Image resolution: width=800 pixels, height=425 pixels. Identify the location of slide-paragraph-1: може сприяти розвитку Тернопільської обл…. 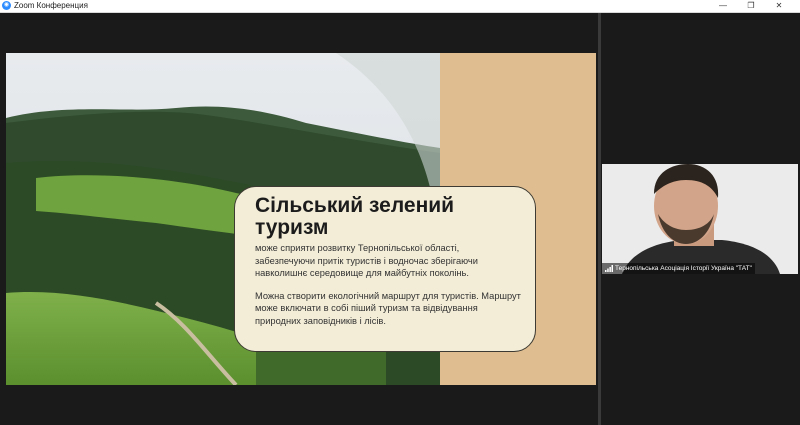
(366, 260).